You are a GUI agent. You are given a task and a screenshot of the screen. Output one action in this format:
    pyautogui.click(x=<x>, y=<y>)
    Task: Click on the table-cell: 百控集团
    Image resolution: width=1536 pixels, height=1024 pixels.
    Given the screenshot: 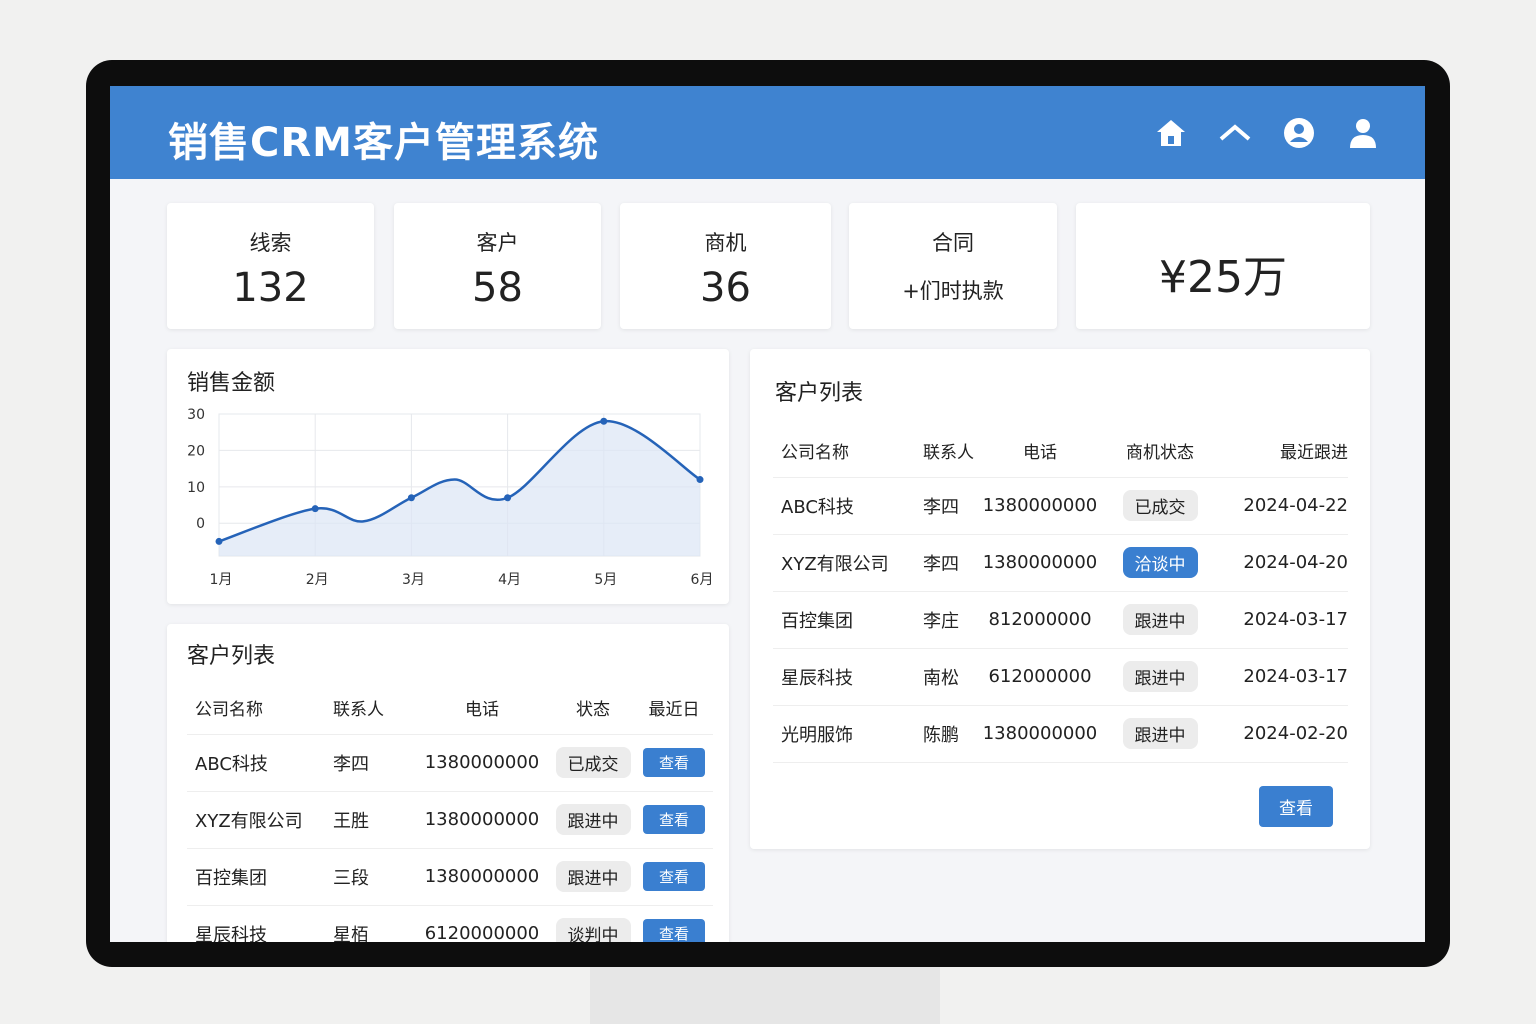 What is the action you would take?
    pyautogui.click(x=848, y=620)
    